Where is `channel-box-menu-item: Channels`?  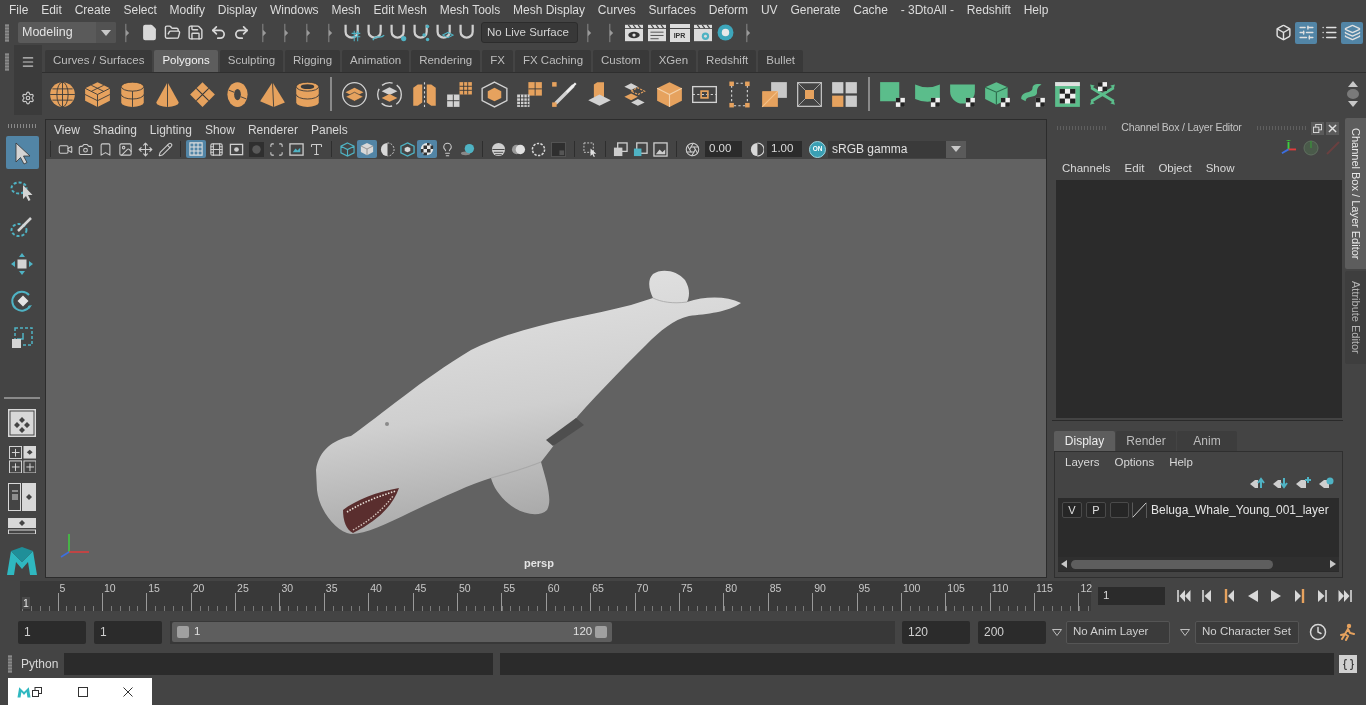
channel-box-menu-item: Channels is located at coordinates (1086, 169).